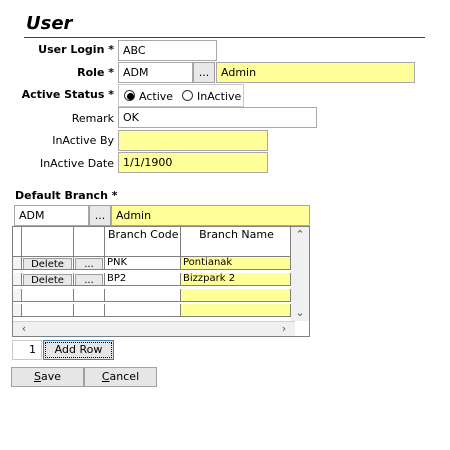  I want to click on grid-row-header-corner, so click(17, 242).